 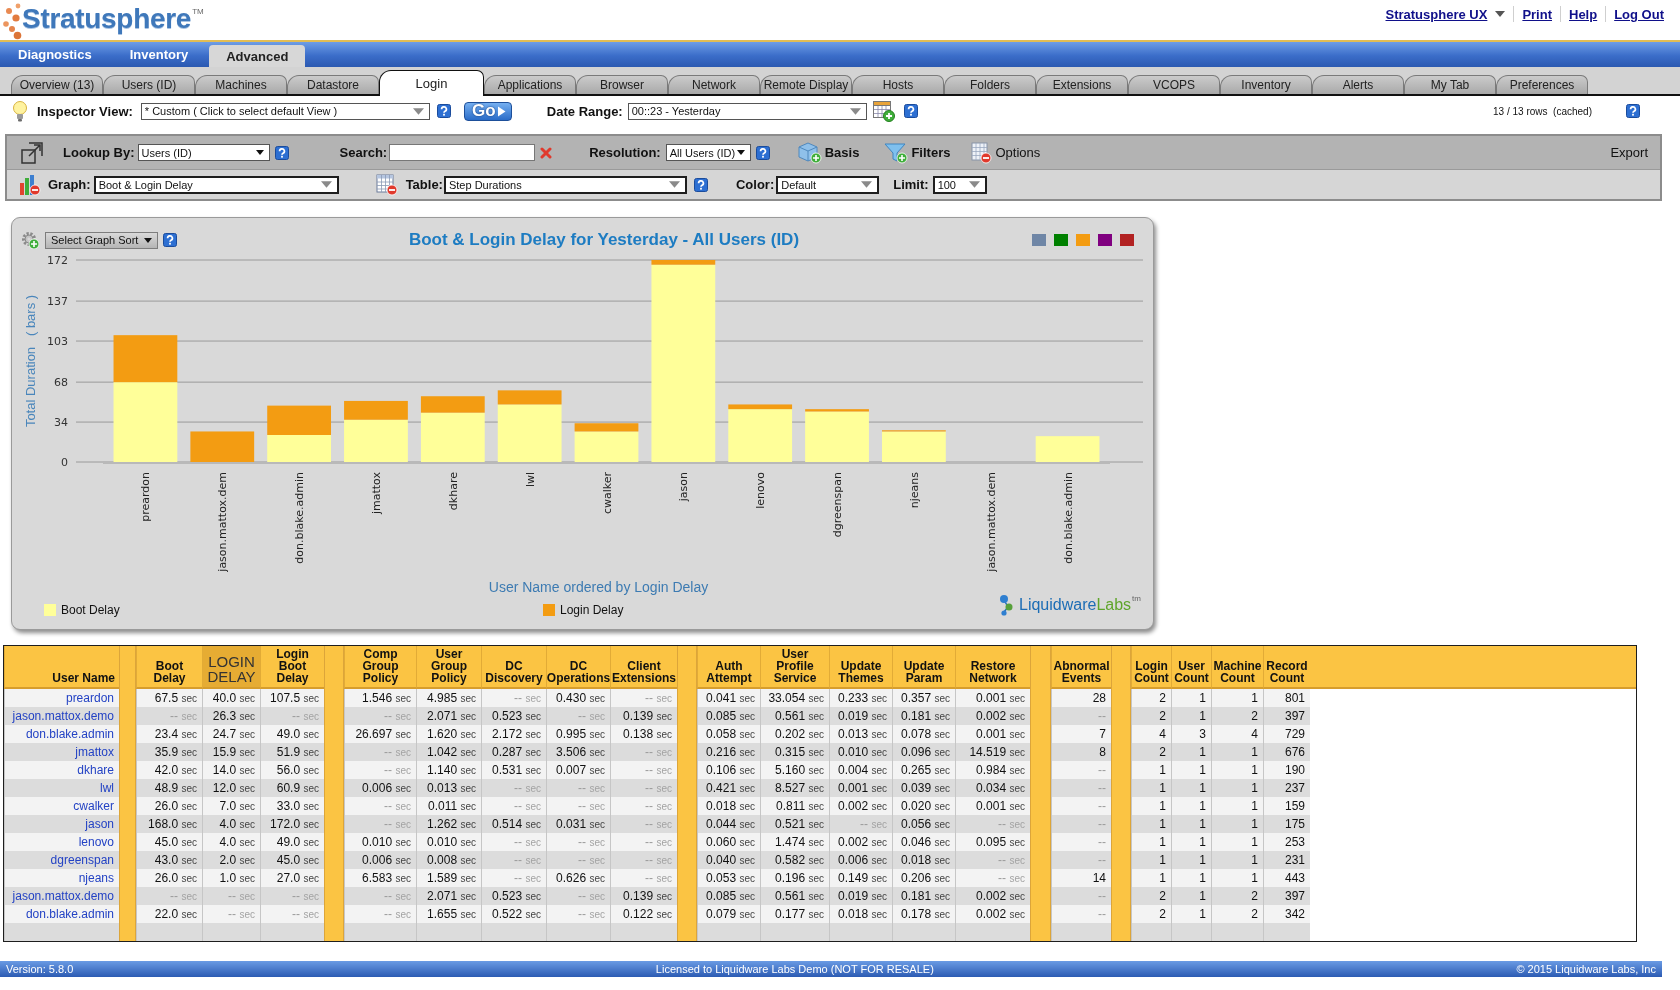 I want to click on table-cell: 2.172 sec, so click(x=513, y=734).